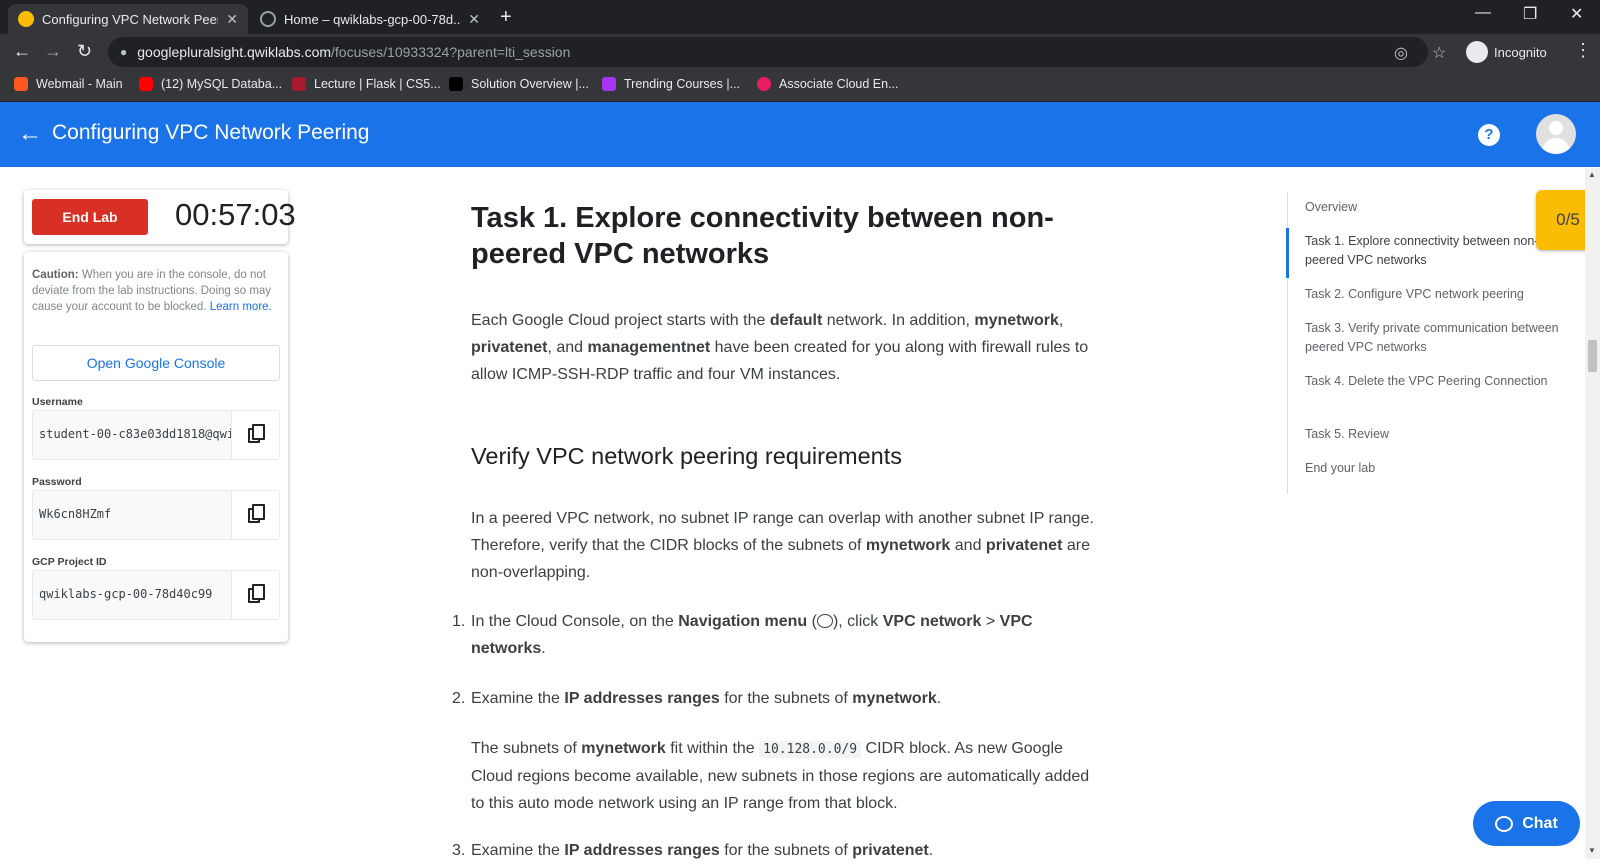 The image size is (1600, 864). What do you see at coordinates (268, 19) in the screenshot?
I see `globe-icon` at bounding box center [268, 19].